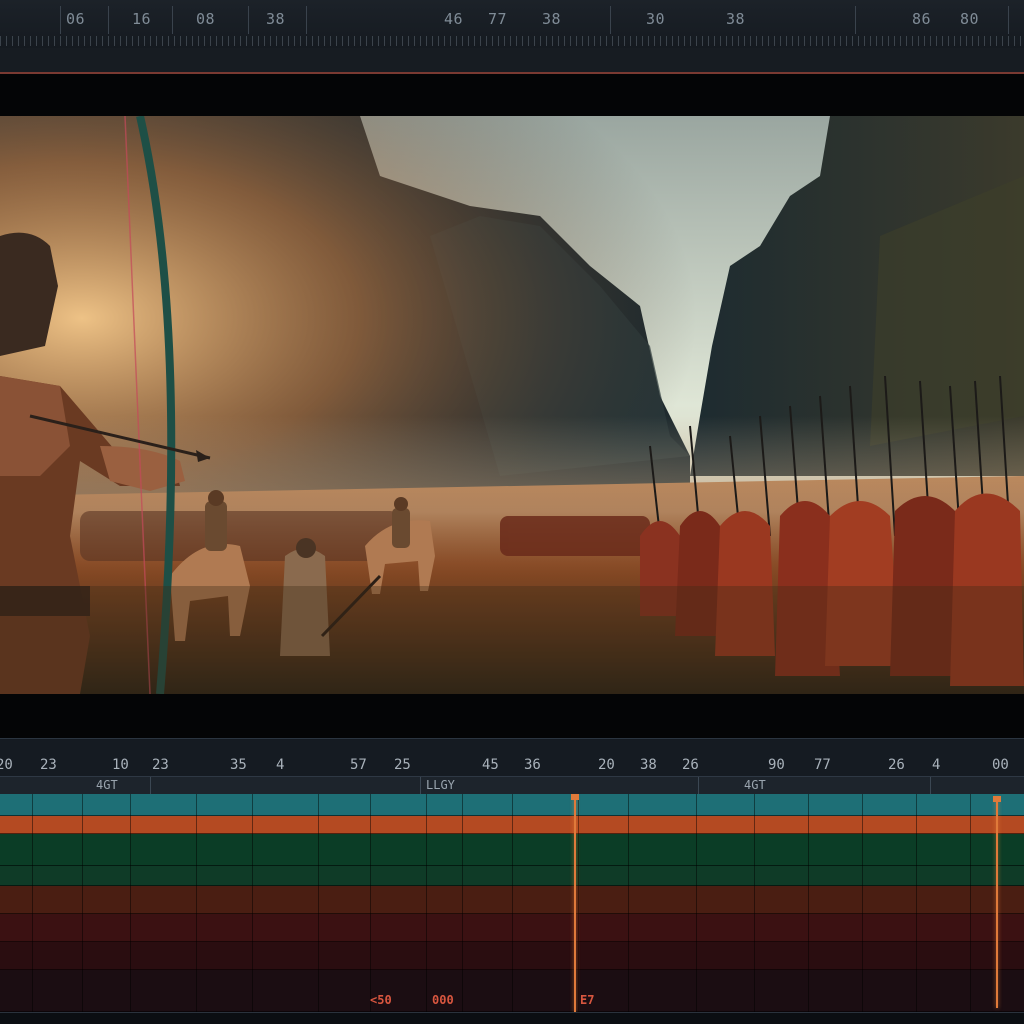  What do you see at coordinates (142, 19) in the screenshot?
I see `ruler-number: 16` at bounding box center [142, 19].